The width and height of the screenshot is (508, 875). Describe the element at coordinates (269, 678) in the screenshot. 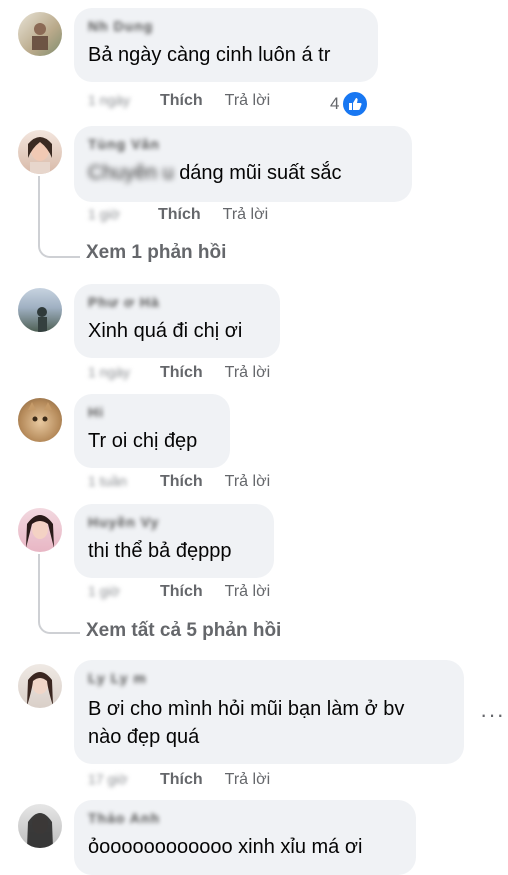

I see `commenter-name: Ly Ly m` at that location.